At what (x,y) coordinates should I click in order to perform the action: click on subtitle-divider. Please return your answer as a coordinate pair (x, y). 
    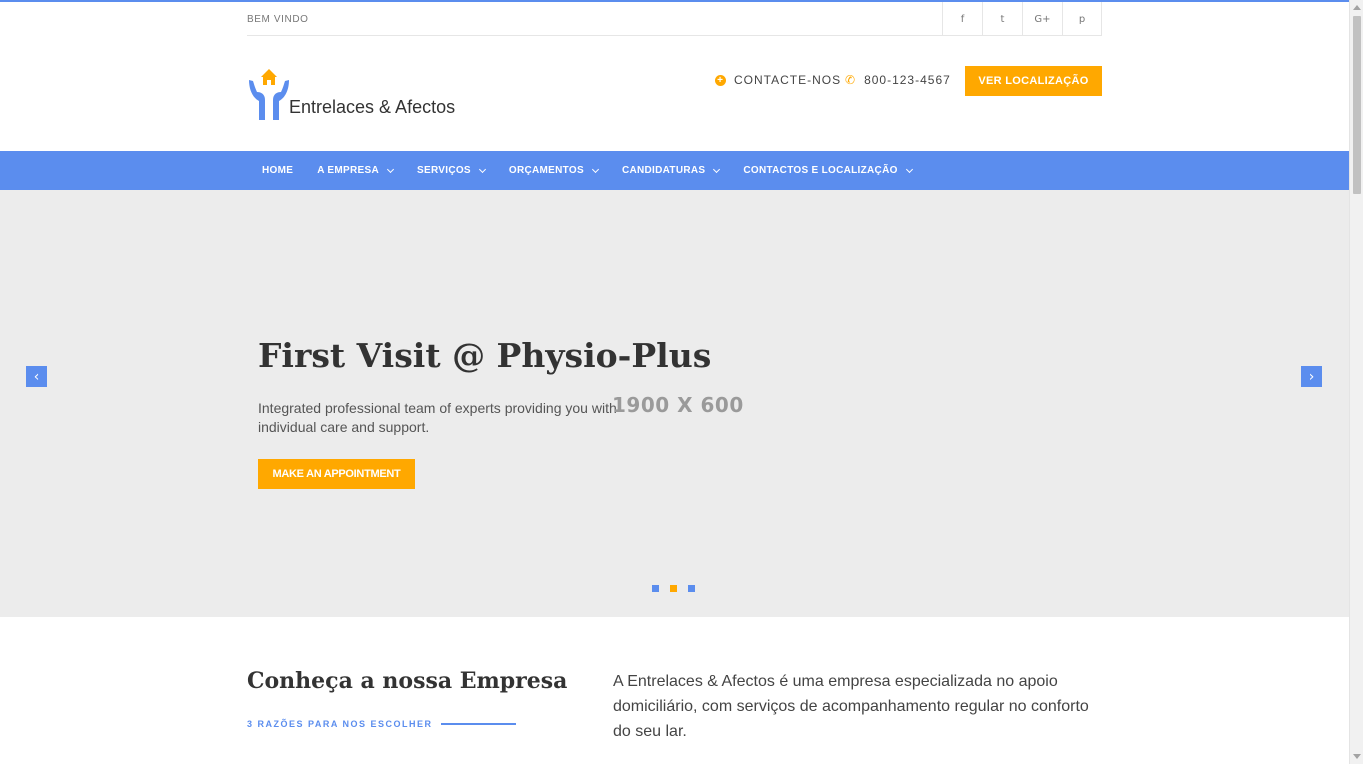
    Looking at the image, I should click on (478, 724).